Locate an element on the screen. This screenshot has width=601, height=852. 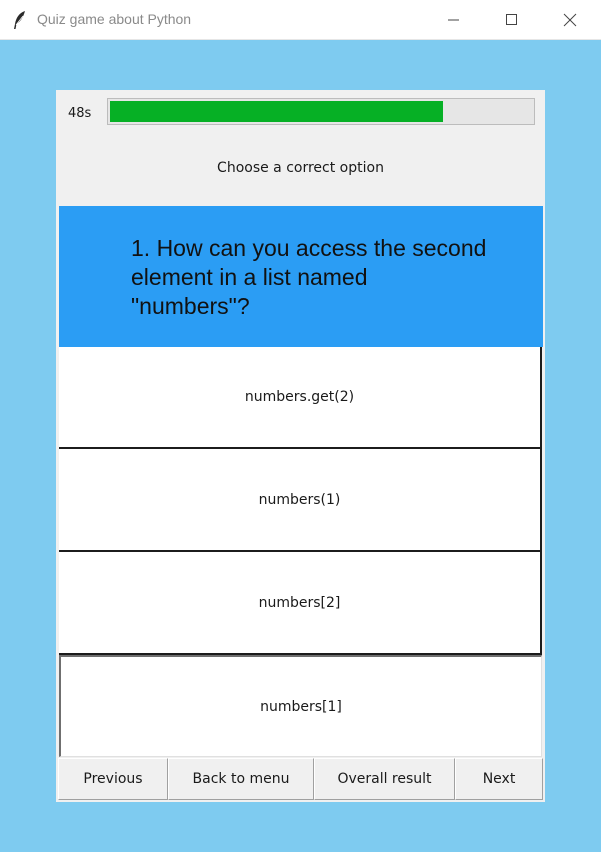
timer-progress-bar is located at coordinates (321, 111).